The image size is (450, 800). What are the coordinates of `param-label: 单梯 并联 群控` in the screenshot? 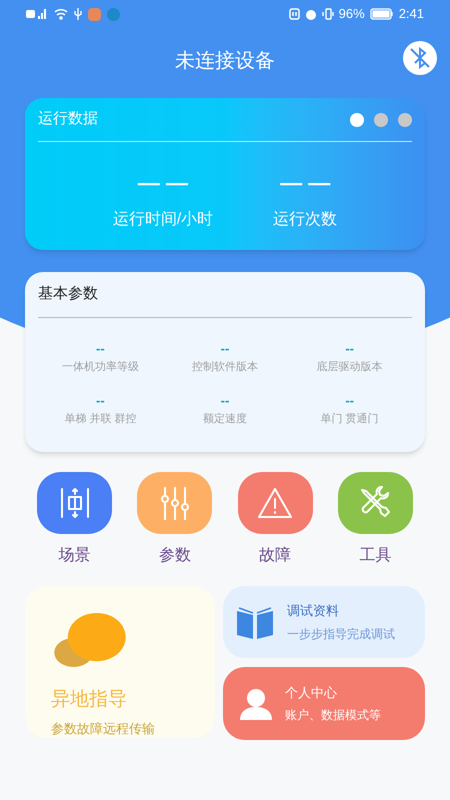 It's located at (100, 419).